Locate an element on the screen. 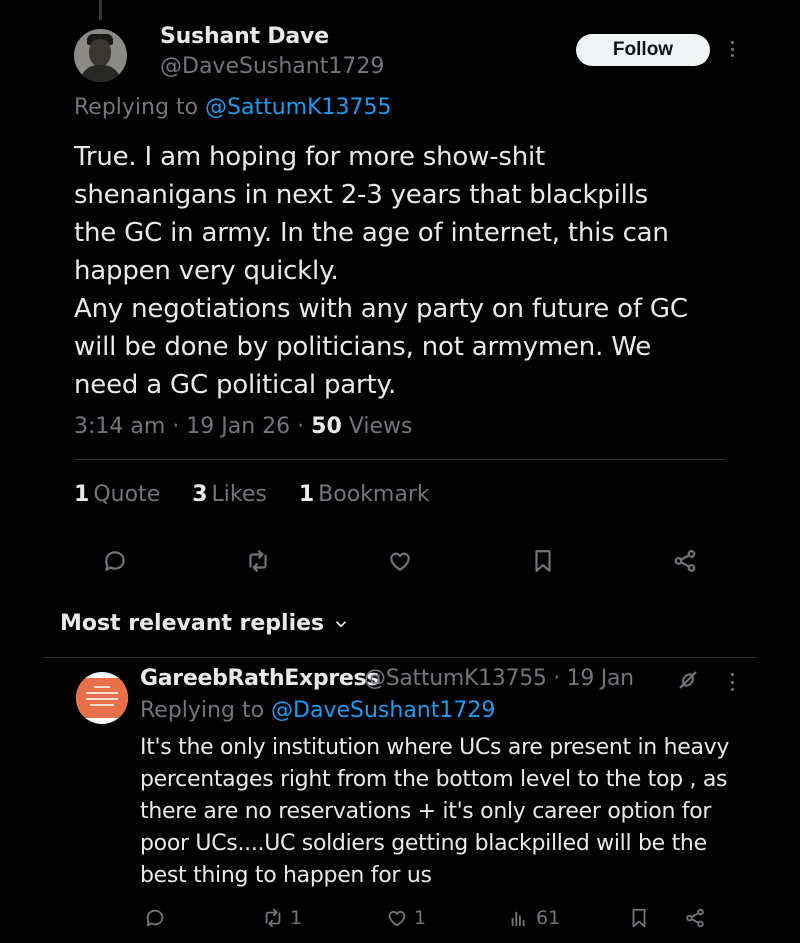 The height and width of the screenshot is (943, 800). reply-replying-to: Replying to @DaveSushant1729 is located at coordinates (317, 710).